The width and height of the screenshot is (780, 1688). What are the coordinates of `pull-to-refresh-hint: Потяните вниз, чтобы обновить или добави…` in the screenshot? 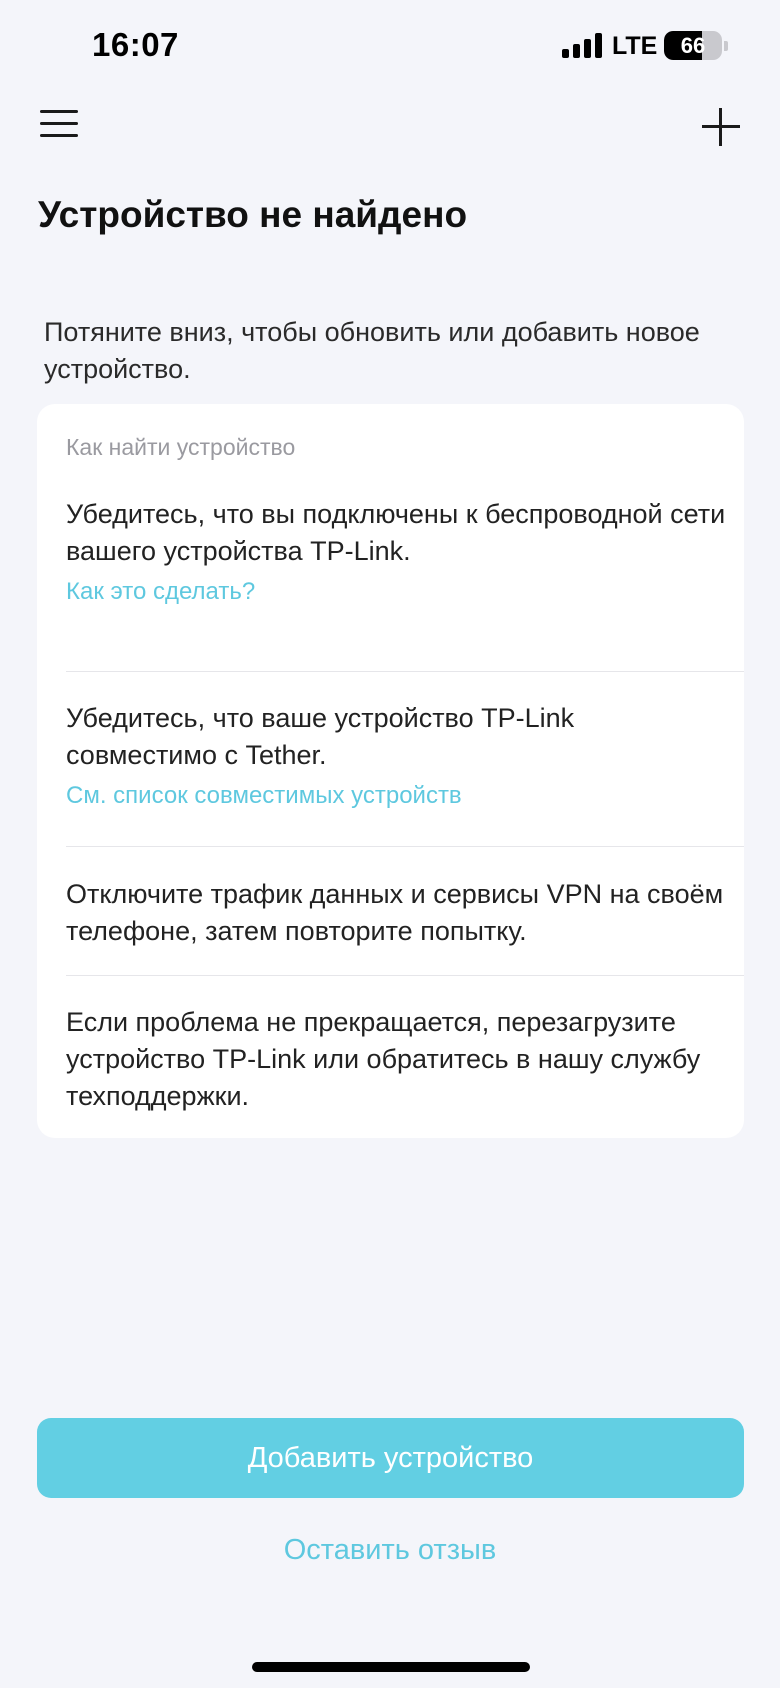 It's located at (372, 350).